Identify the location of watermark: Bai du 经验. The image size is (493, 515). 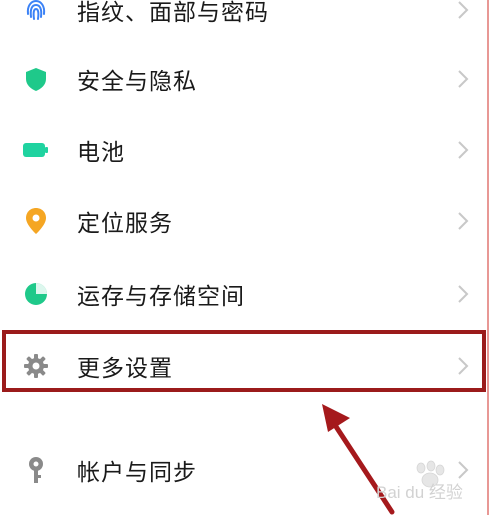
(428, 483).